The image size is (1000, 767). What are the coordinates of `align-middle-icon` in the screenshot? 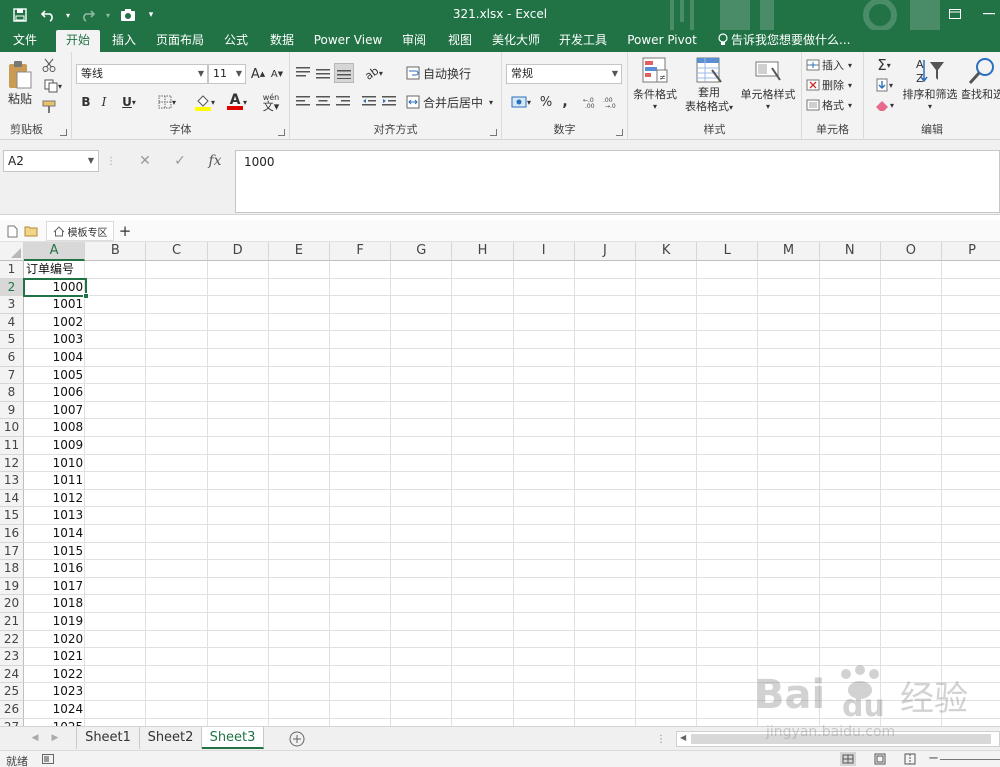 It's located at (323, 73).